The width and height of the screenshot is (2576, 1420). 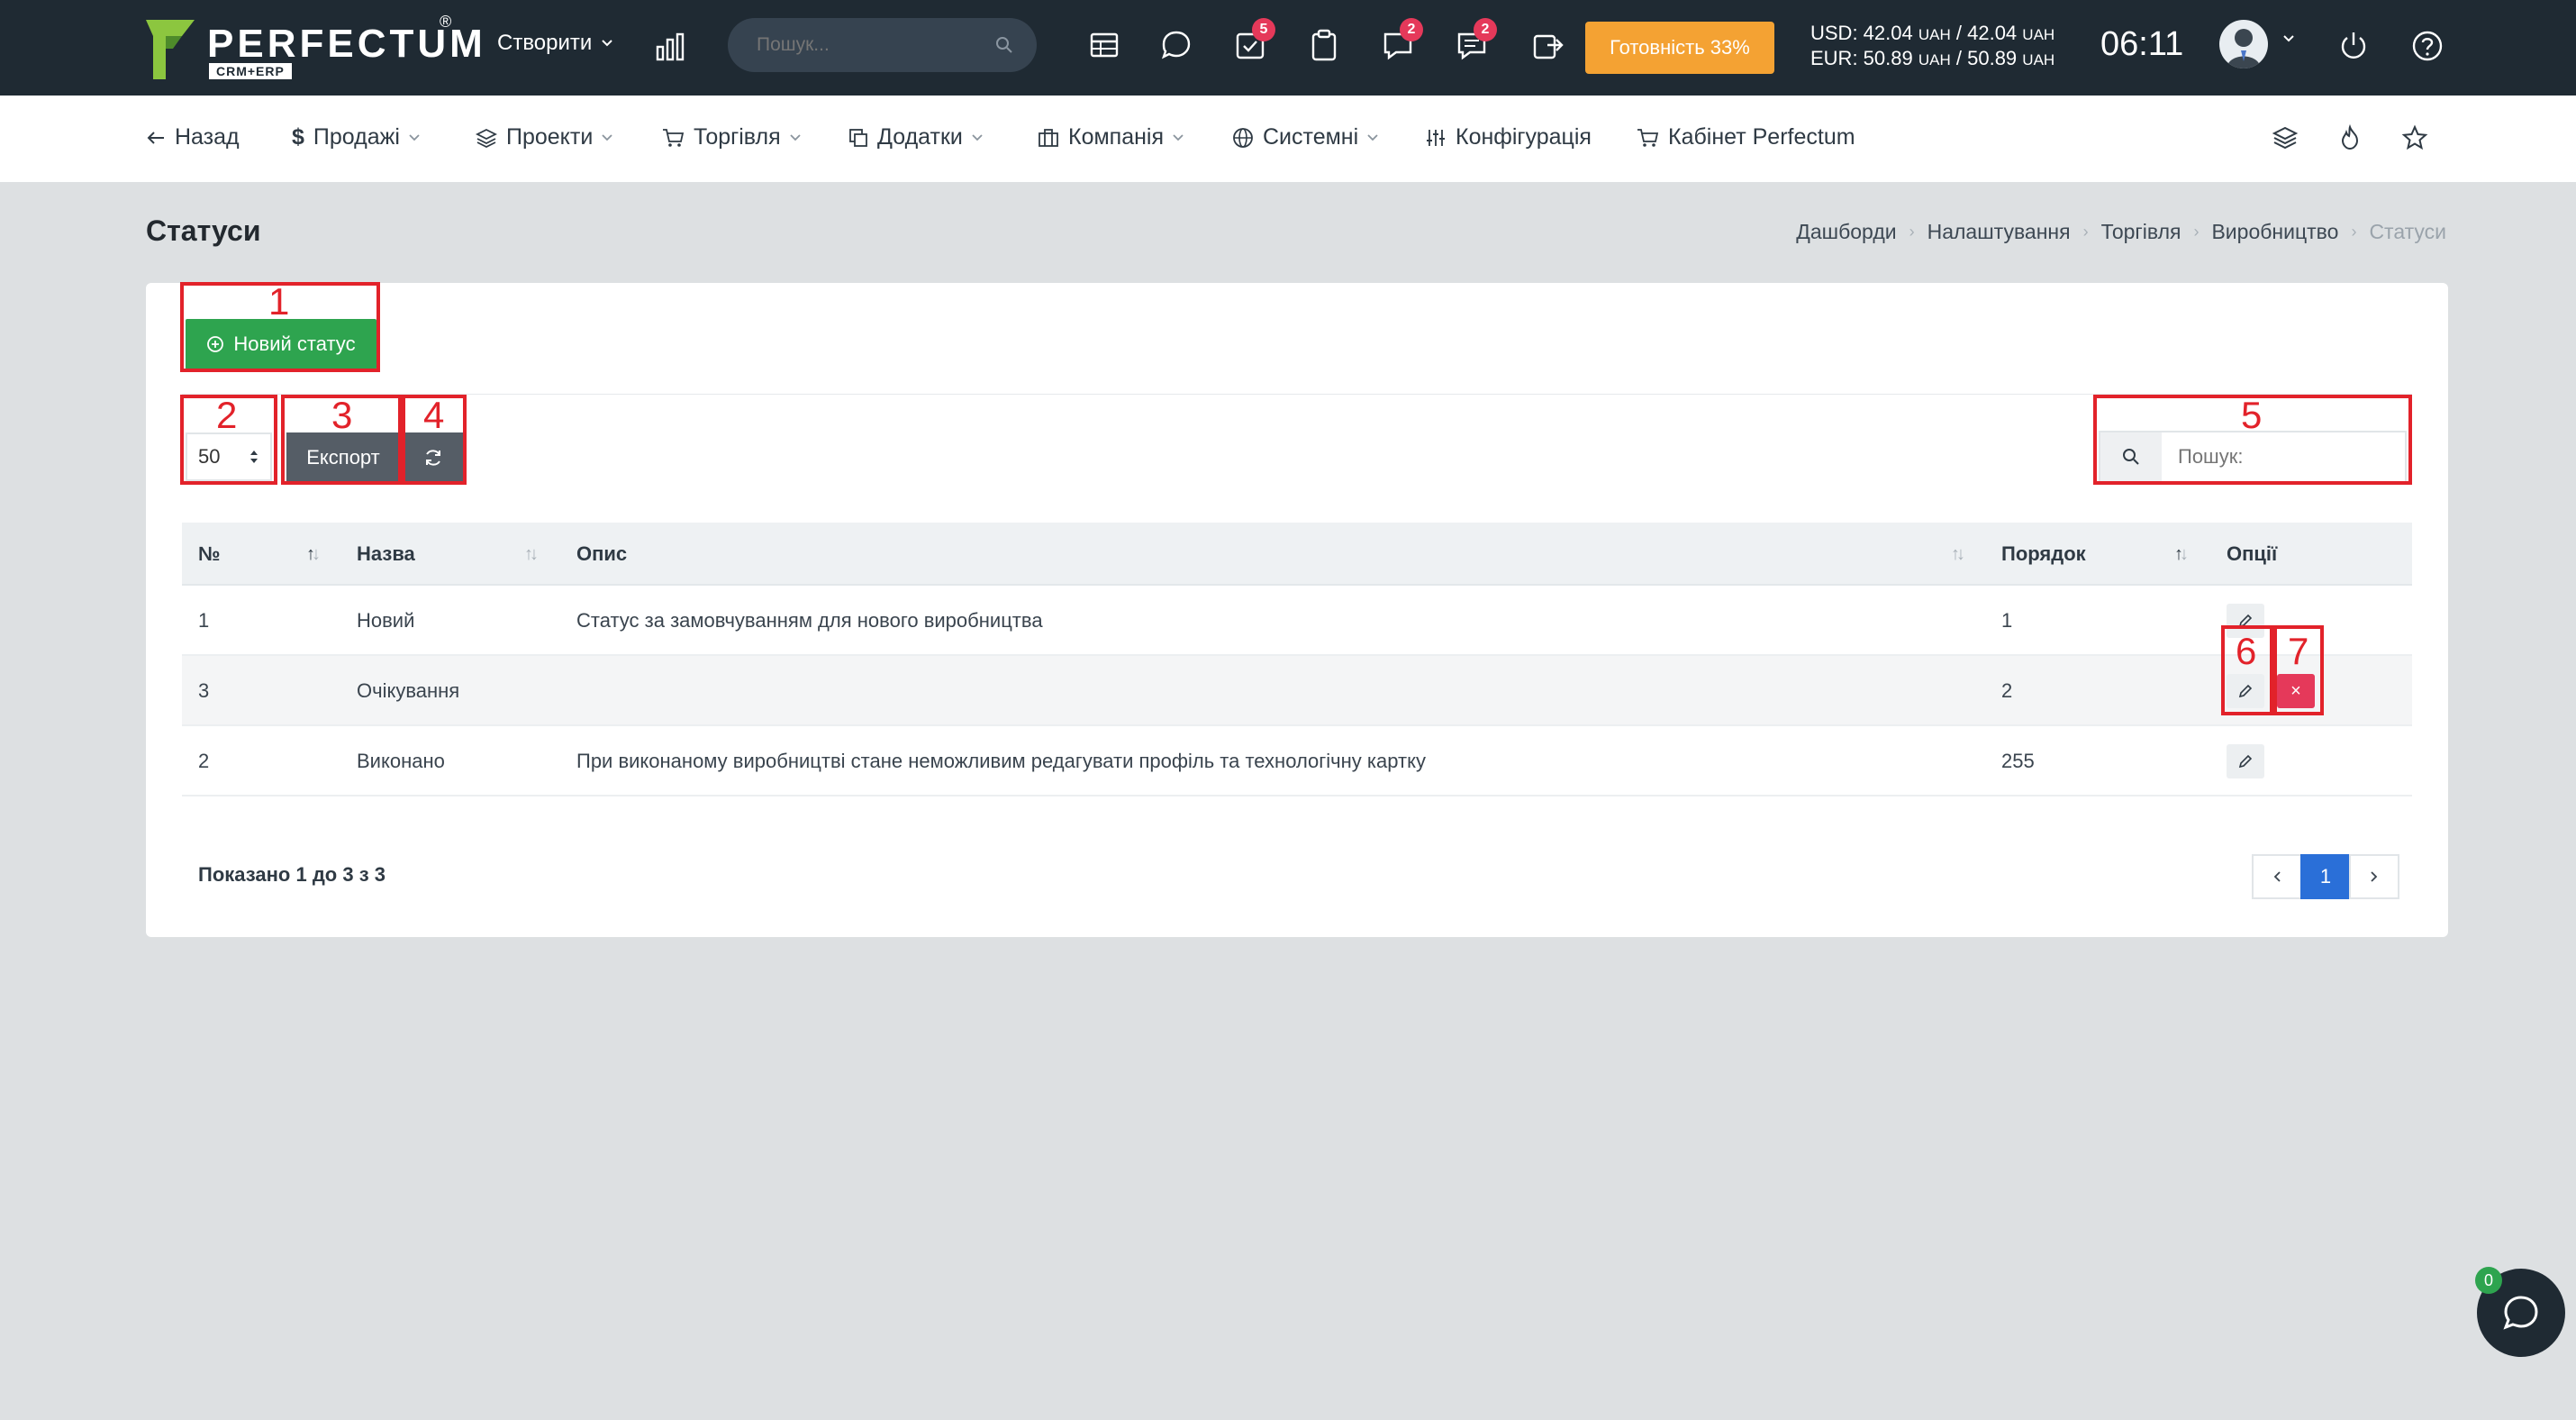 What do you see at coordinates (2407, 231) in the screenshot?
I see `breadcrumb-current: Статуси` at bounding box center [2407, 231].